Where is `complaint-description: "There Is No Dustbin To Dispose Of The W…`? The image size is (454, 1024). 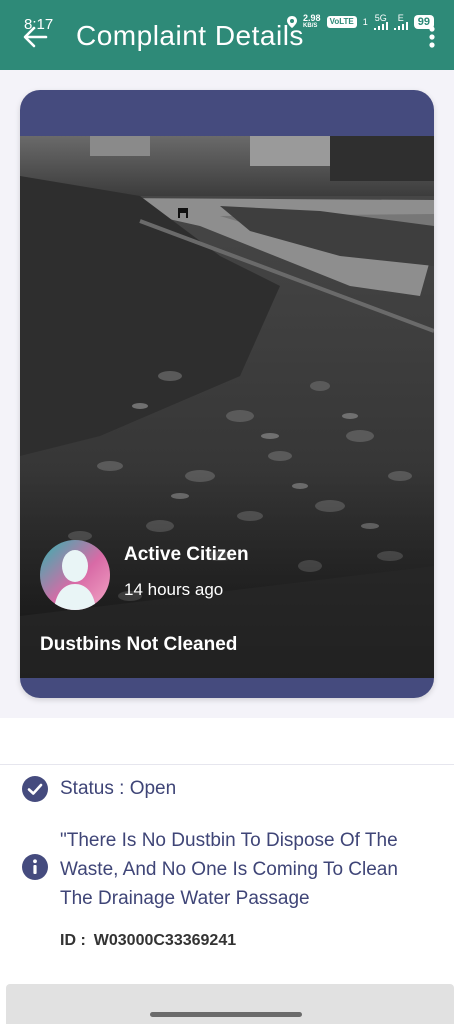 complaint-description: "There Is No Dustbin To Dispose Of The W… is located at coordinates (229, 869).